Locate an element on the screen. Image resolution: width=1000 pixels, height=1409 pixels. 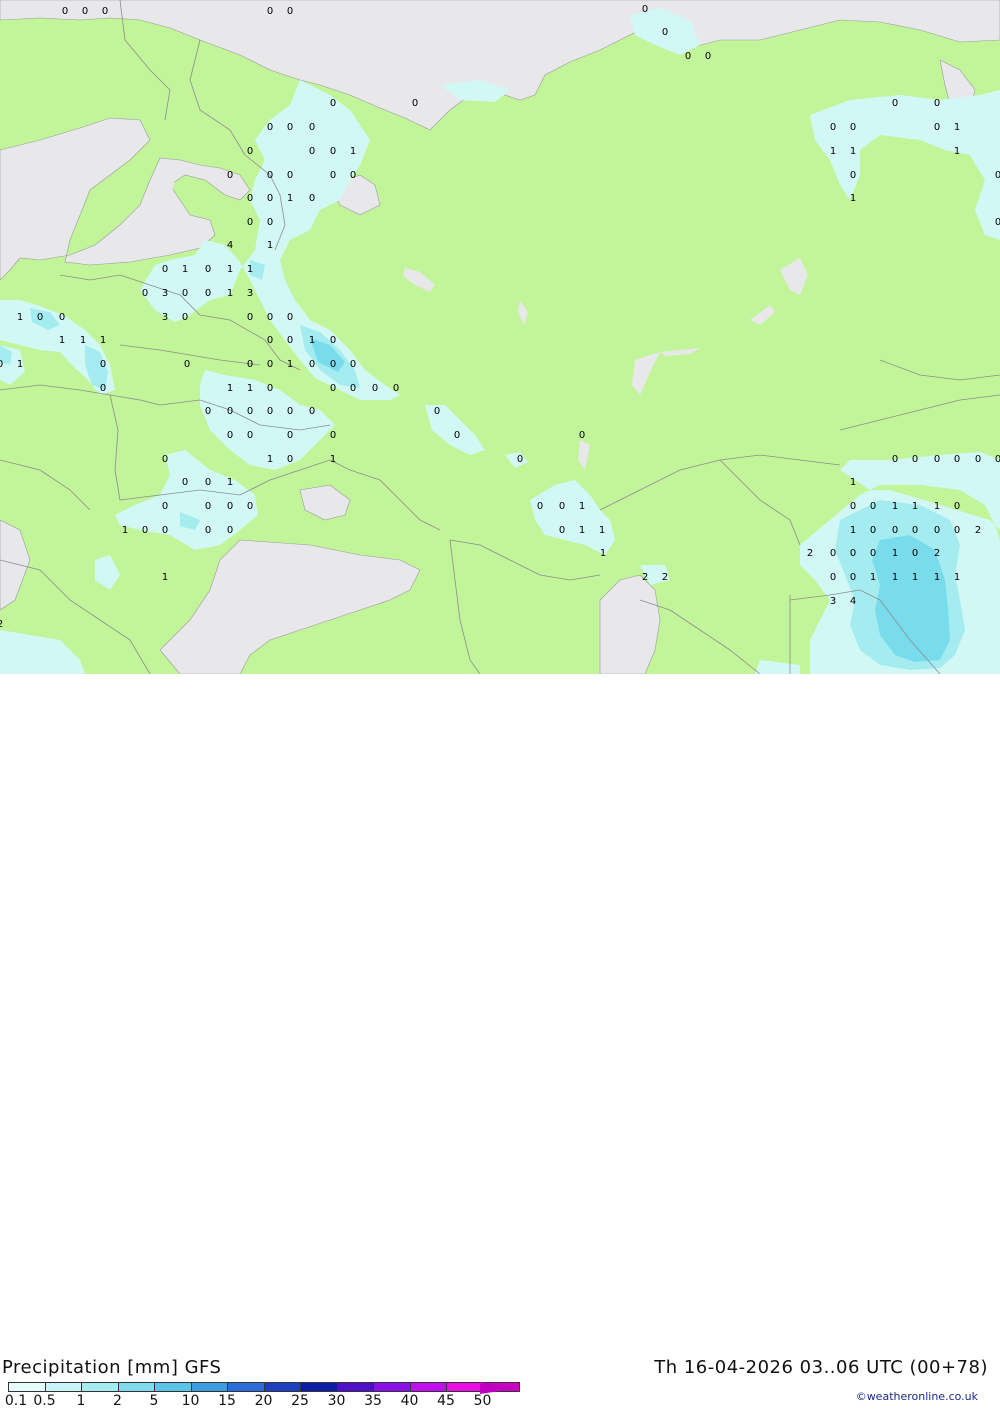
legend-tick-label: 25 is located at coordinates (300, 1401).